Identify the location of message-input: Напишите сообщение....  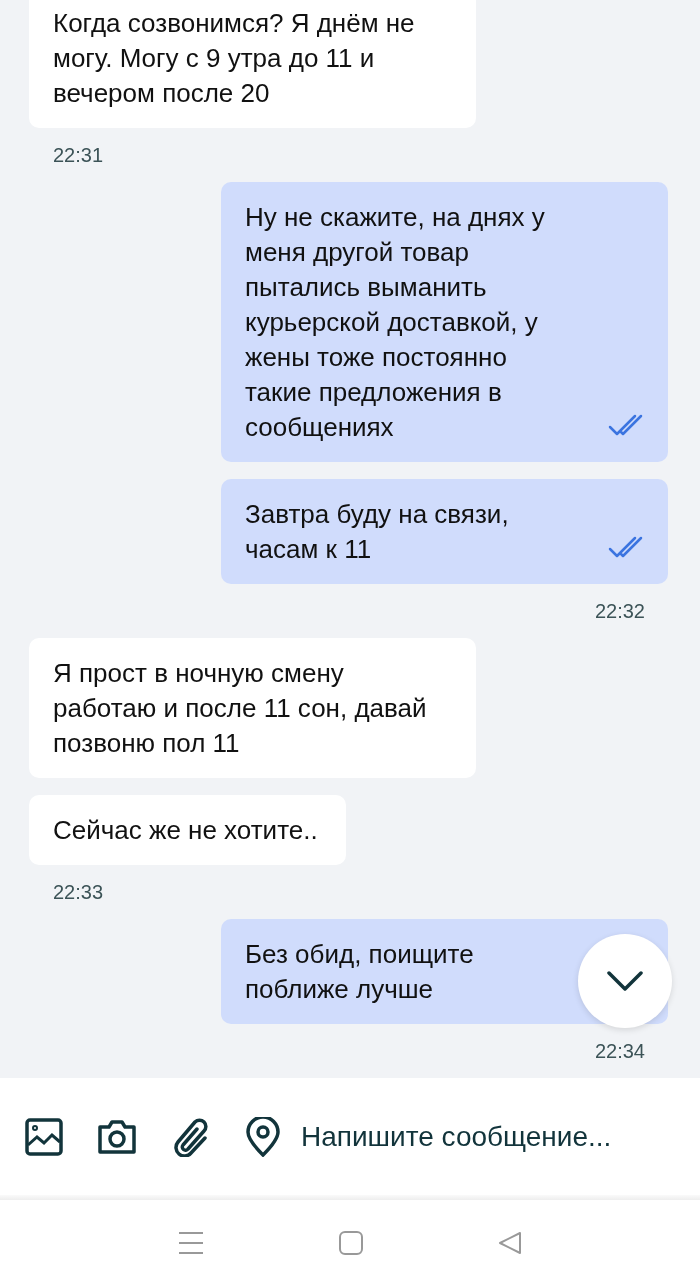
(500, 1136).